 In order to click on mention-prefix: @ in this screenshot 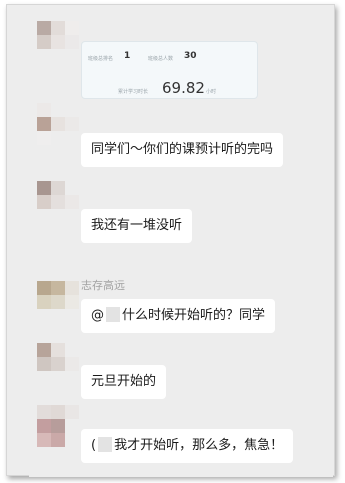, I will do `click(97, 315)`.